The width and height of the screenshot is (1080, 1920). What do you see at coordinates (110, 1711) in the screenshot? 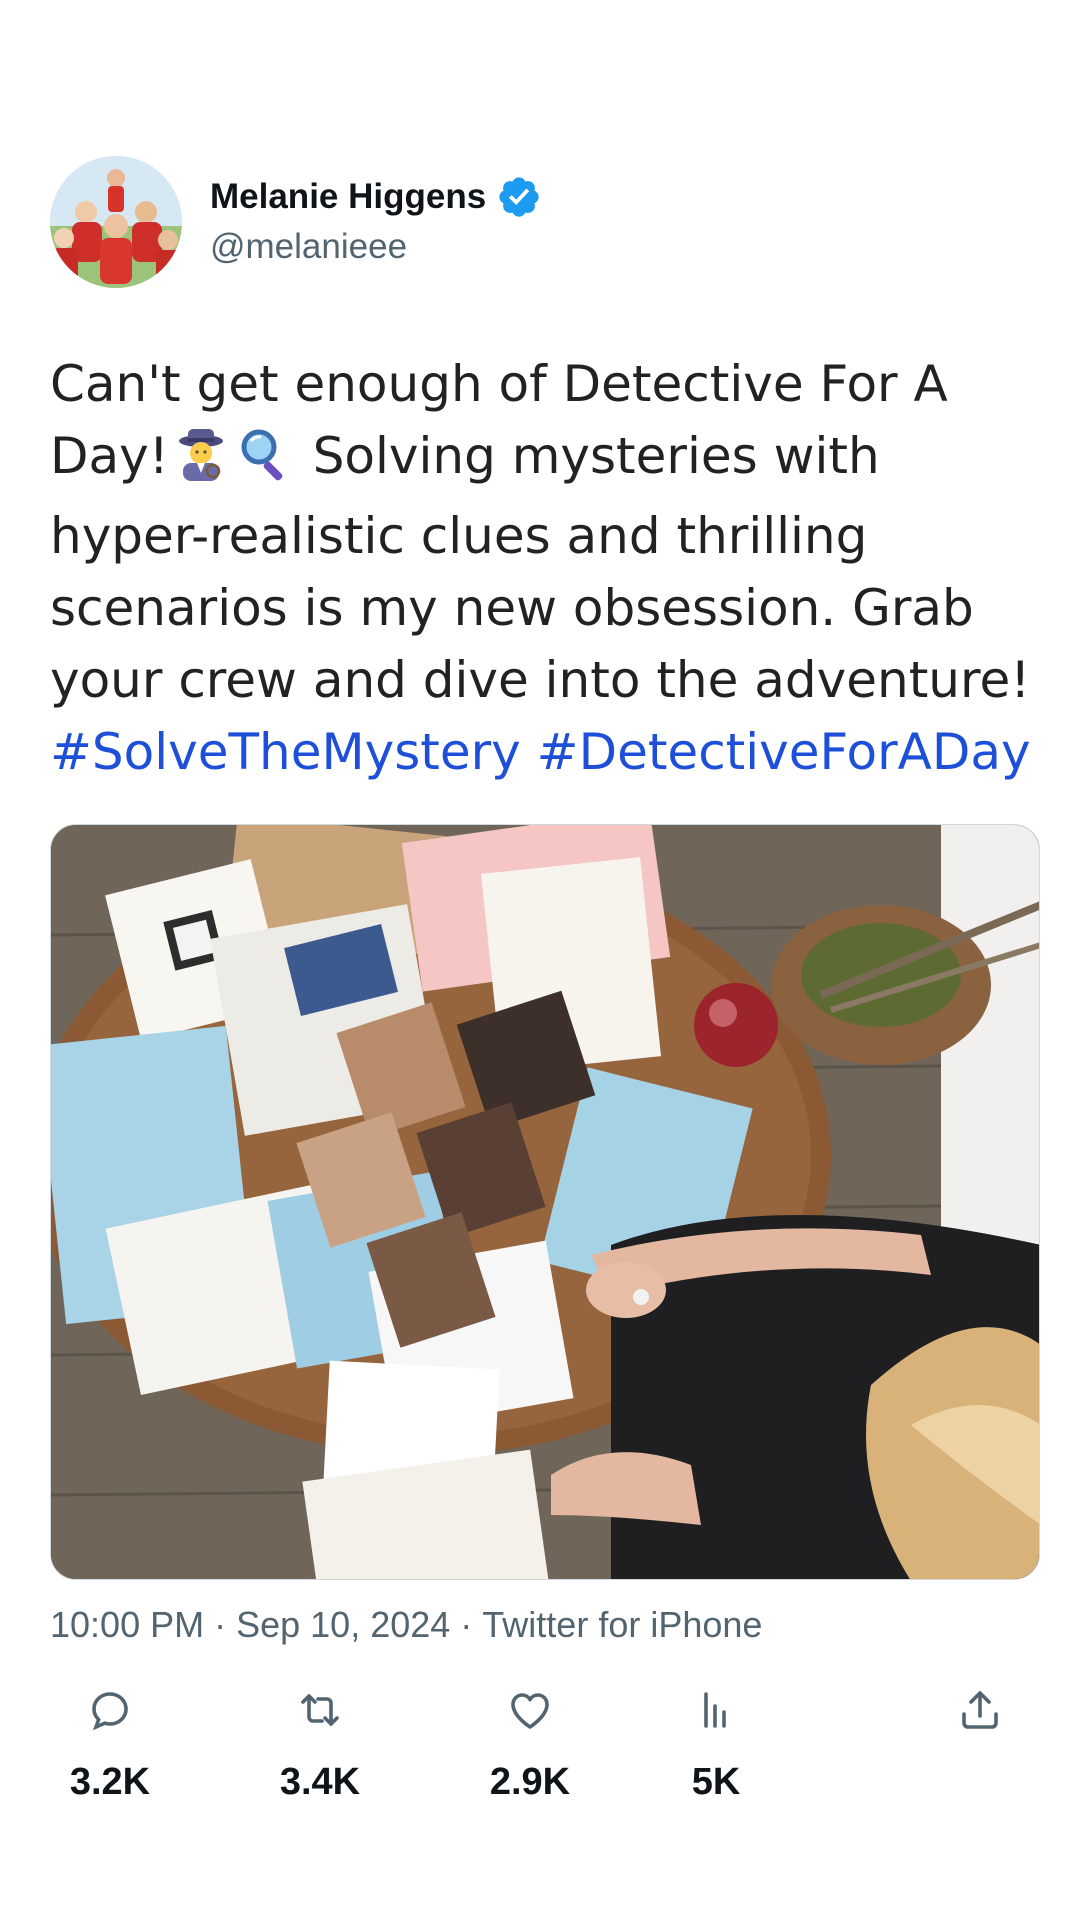
I see `reply-icon` at bounding box center [110, 1711].